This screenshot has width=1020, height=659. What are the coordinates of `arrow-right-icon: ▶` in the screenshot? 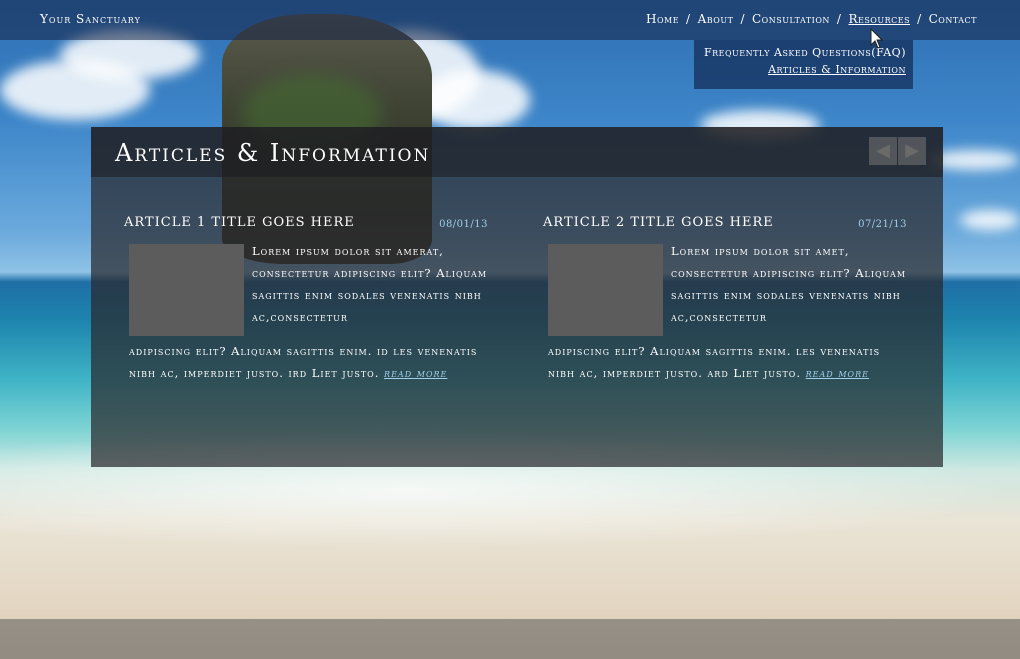 It's located at (912, 150).